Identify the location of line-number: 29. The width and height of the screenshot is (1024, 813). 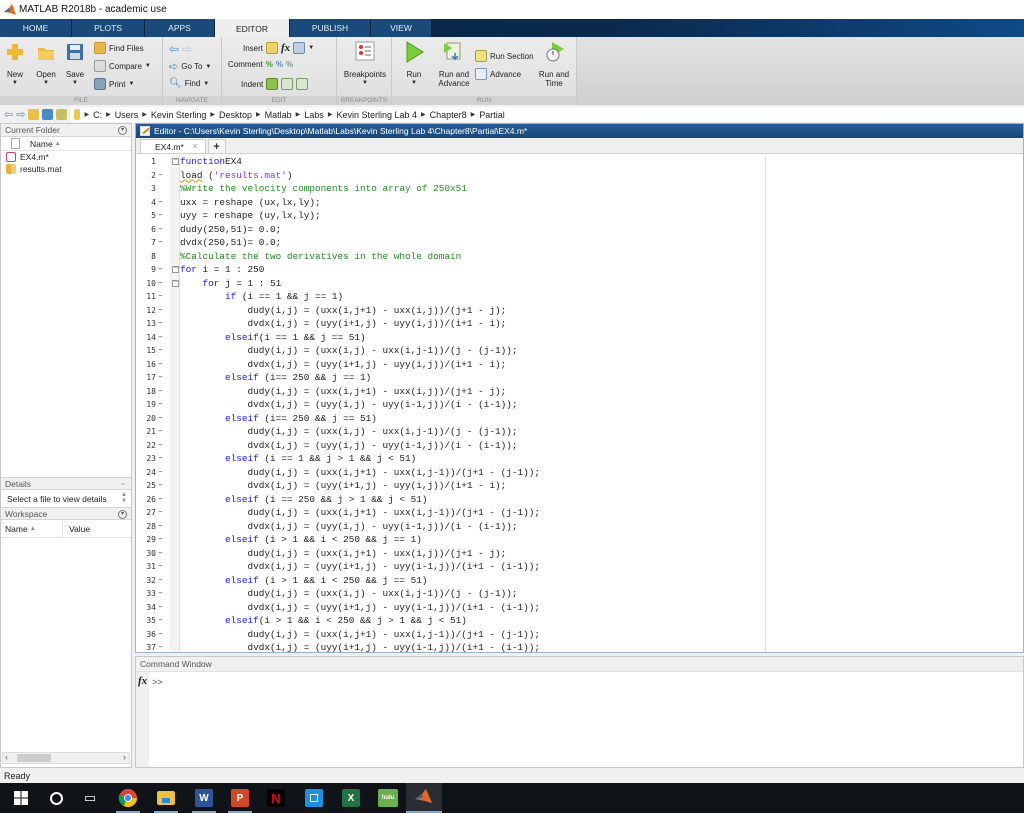
(146, 540).